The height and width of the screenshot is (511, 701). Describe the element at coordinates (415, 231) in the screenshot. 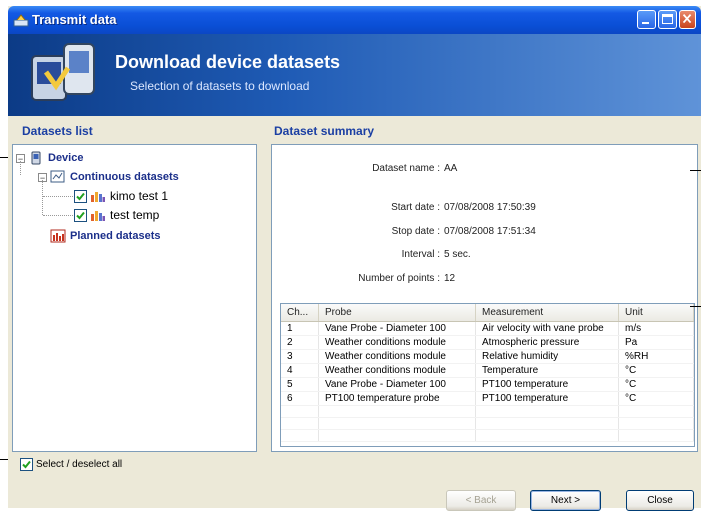

I see `stop-date-label: Stop date :` at that location.